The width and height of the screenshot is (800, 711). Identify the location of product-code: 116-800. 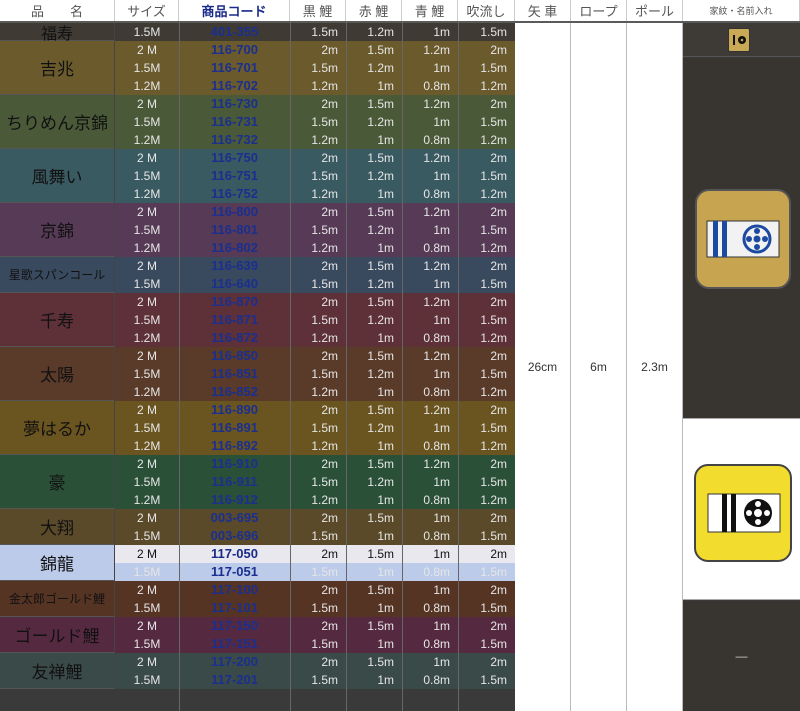
(234, 211).